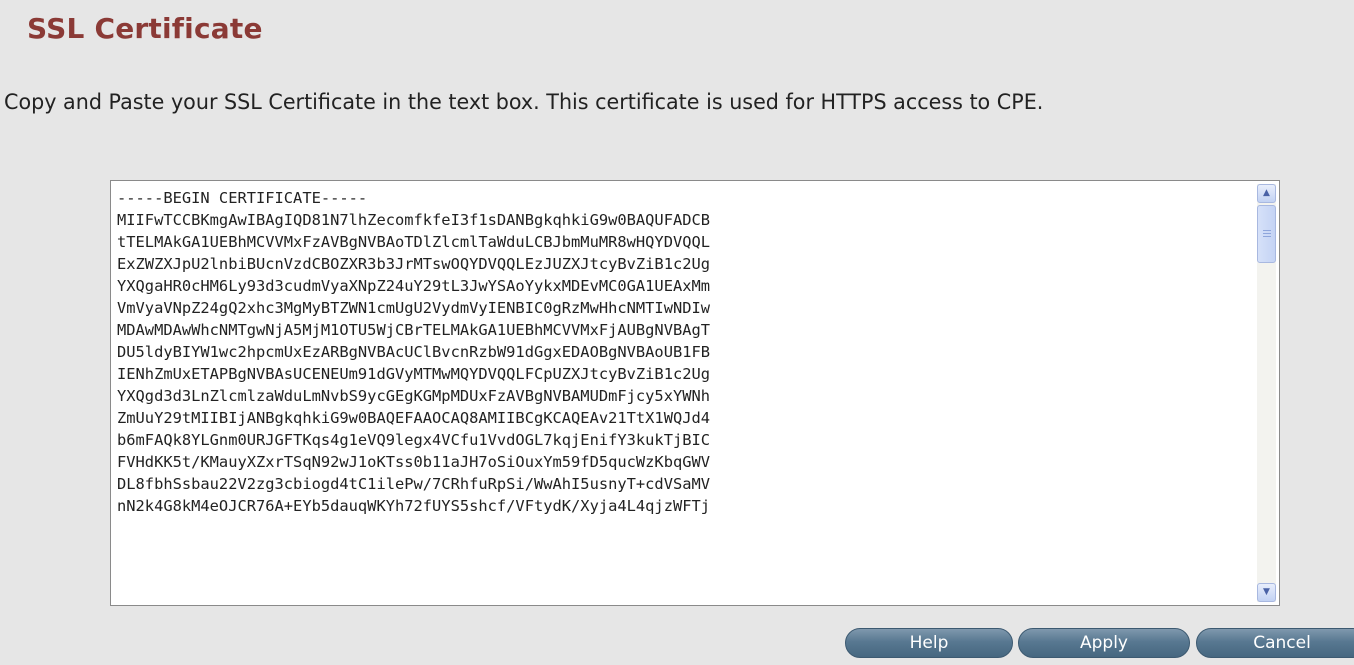 Image resolution: width=1354 pixels, height=665 pixels. Describe the element at coordinates (929, 643) in the screenshot. I see `help-button: Help` at that location.